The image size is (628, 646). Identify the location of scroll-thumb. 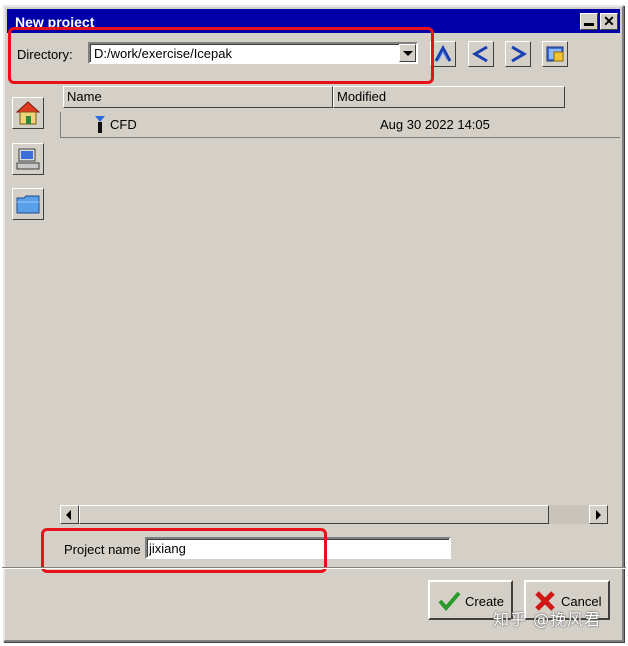
(314, 514).